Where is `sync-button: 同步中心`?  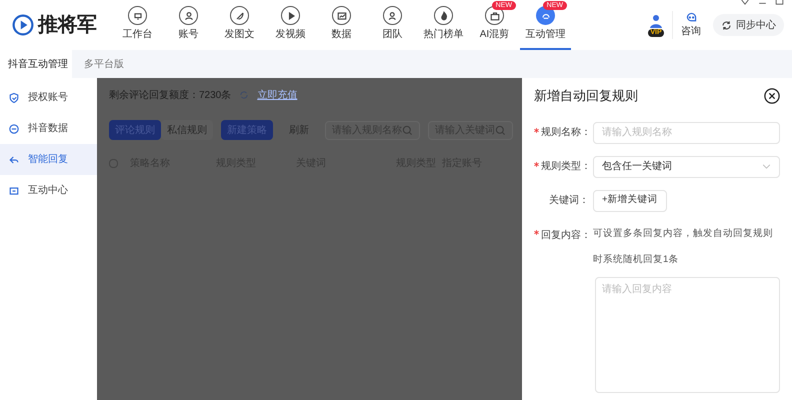
sync-button: 同步中心 is located at coordinates (748, 25).